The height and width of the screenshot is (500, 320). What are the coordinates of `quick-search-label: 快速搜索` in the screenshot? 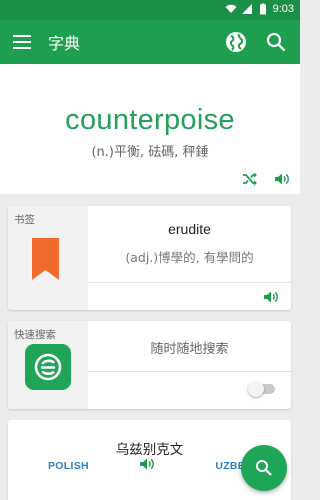 It's located at (35, 335).